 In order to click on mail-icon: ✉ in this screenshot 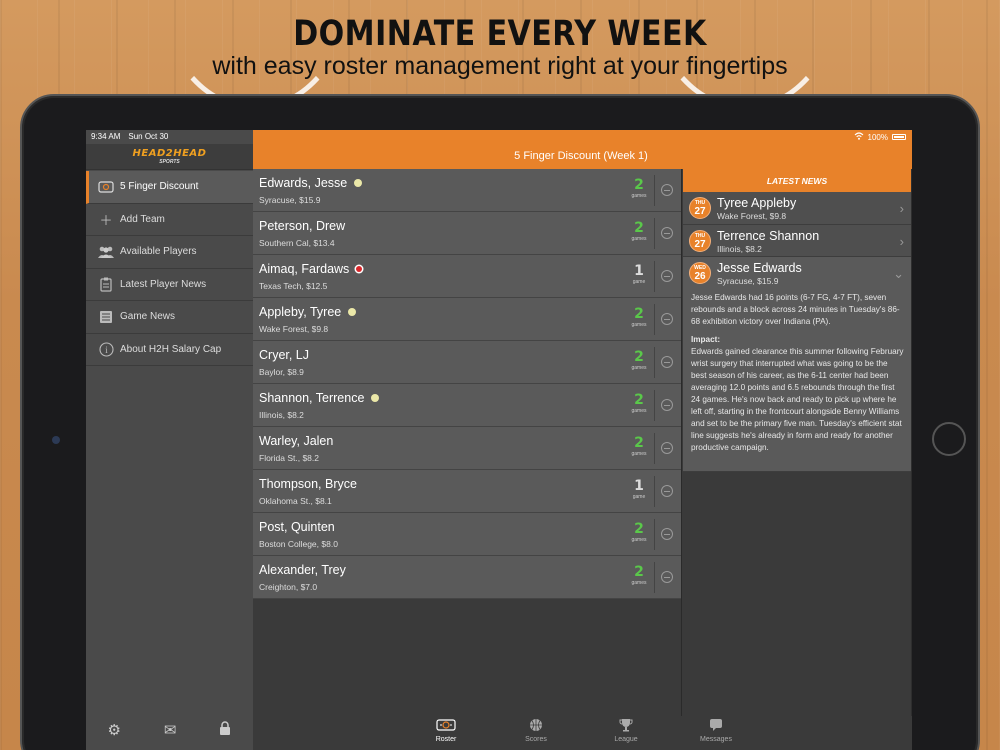, I will do `click(170, 730)`.